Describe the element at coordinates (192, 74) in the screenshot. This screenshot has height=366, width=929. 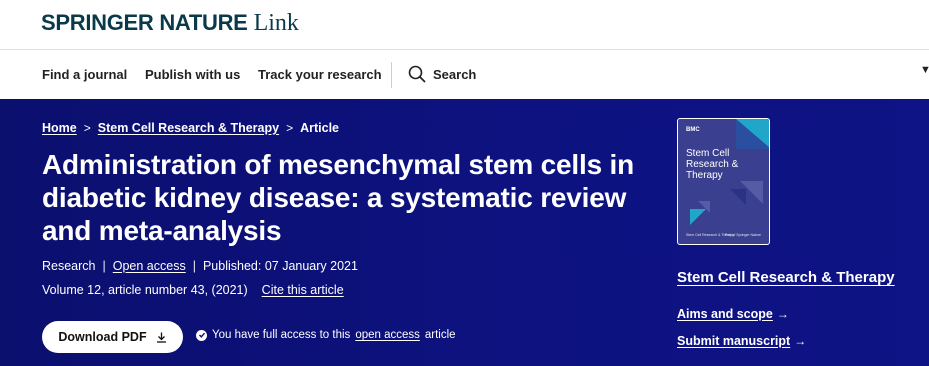
I see `nav-publish-with-us: Publish with us` at that location.